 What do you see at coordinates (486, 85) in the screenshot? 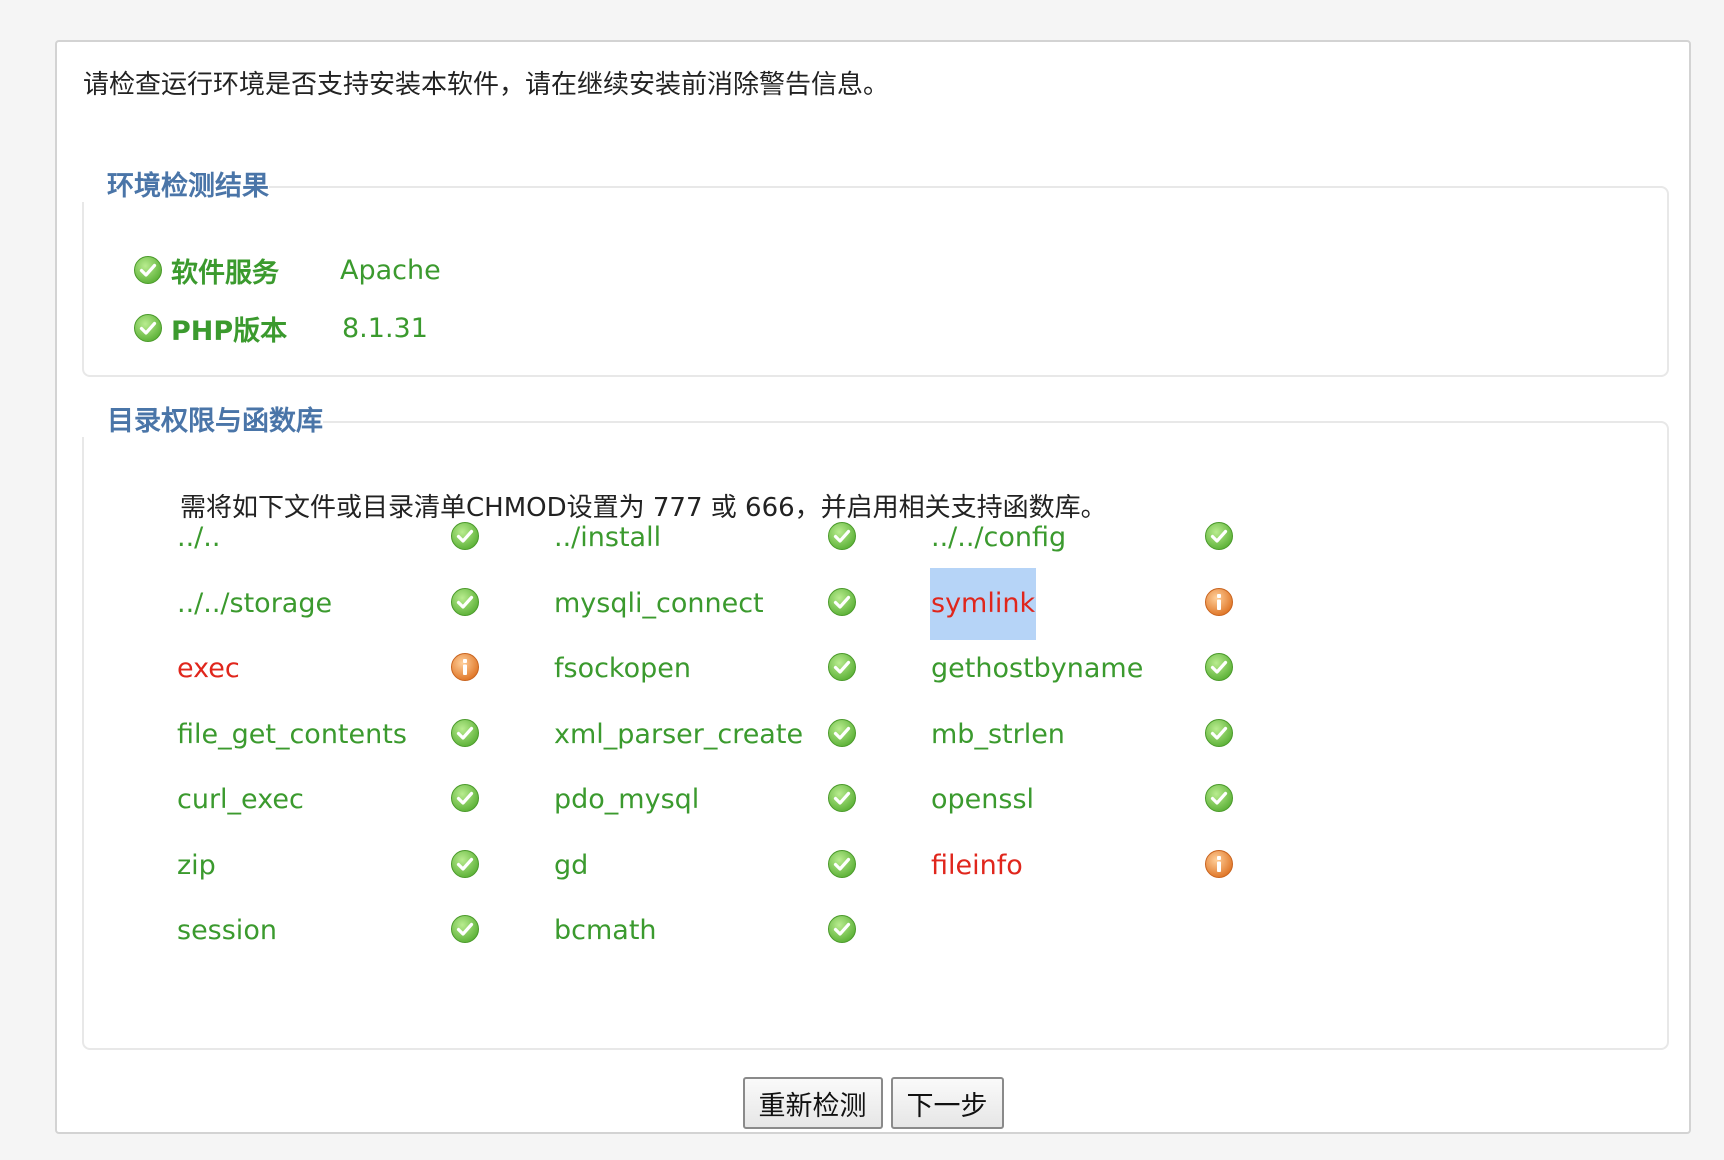
I see `intro-text: 请检查运行环境是否支持安装本软件，请在继续安装前消除警告信息。` at bounding box center [486, 85].